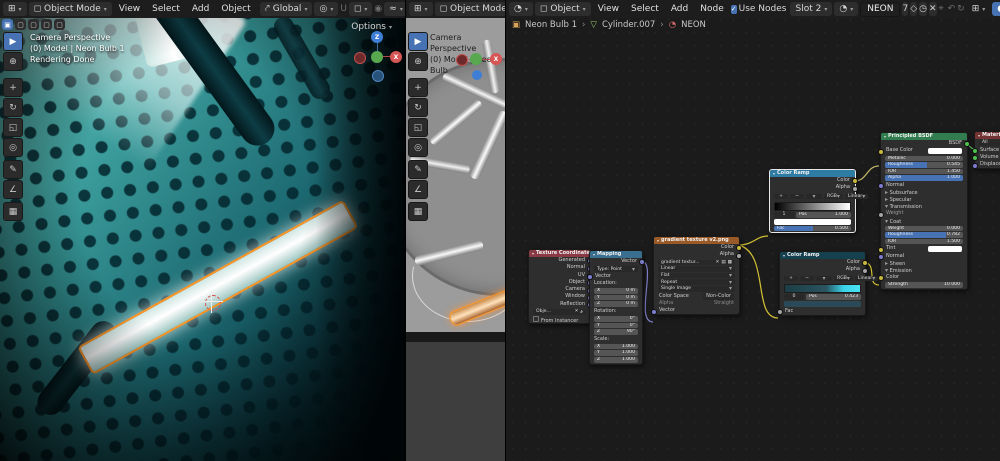  What do you see at coordinates (561, 283) in the screenshot?
I see `output-object: Object` at bounding box center [561, 283].